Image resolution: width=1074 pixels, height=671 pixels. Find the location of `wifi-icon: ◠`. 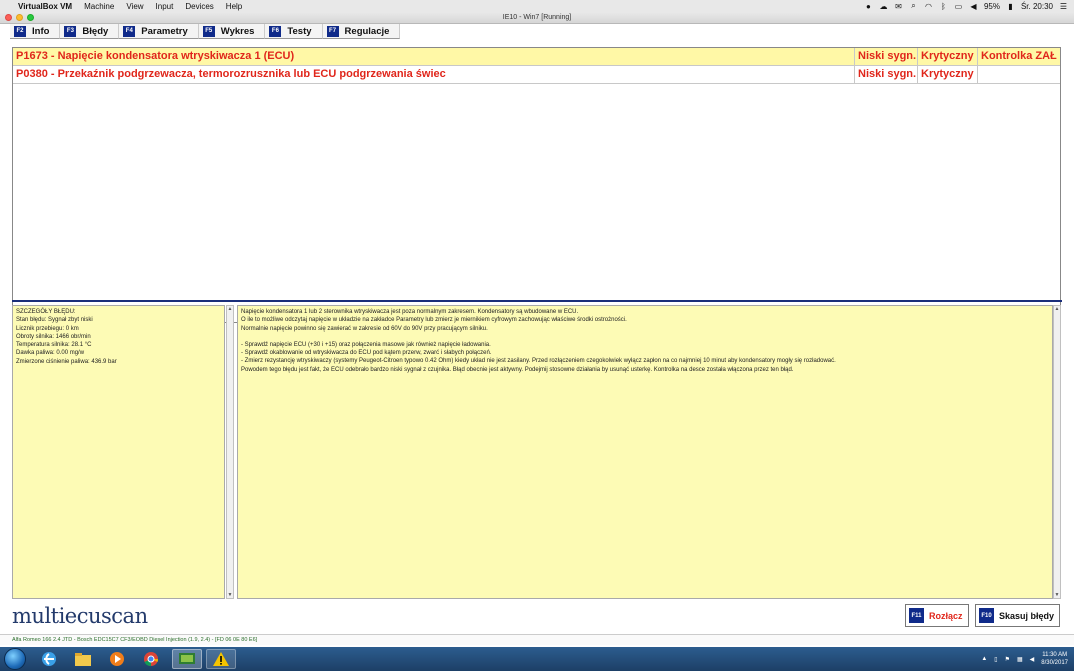

wifi-icon: ◠ is located at coordinates (928, 6).